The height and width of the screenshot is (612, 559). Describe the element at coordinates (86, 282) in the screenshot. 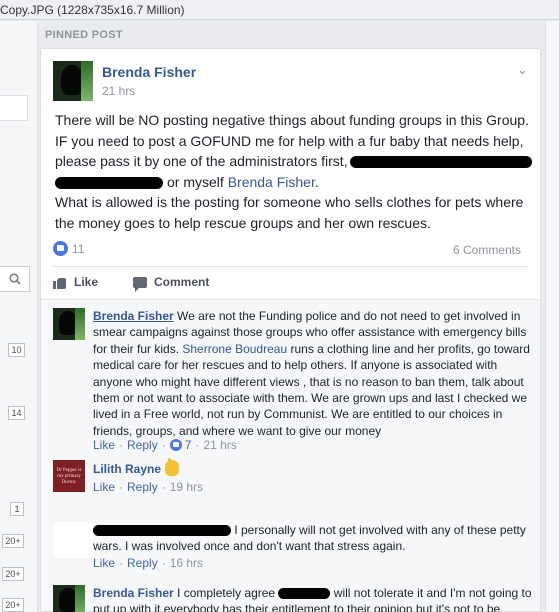

I see `like-button-label: Like` at that location.